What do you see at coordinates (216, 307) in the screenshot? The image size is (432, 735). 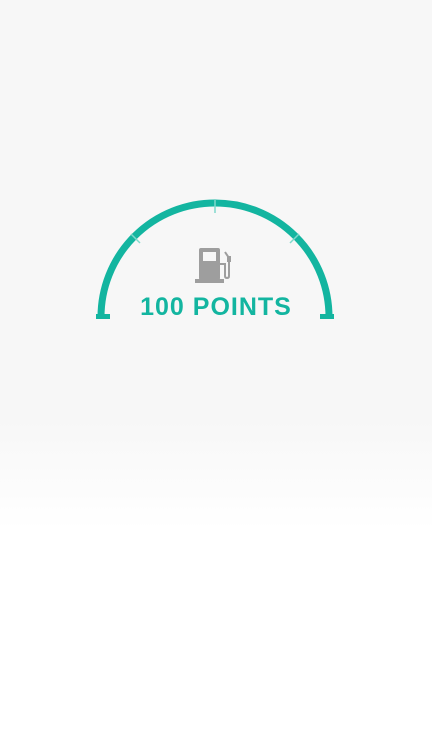 I see `points-label: 100 POINTS` at bounding box center [216, 307].